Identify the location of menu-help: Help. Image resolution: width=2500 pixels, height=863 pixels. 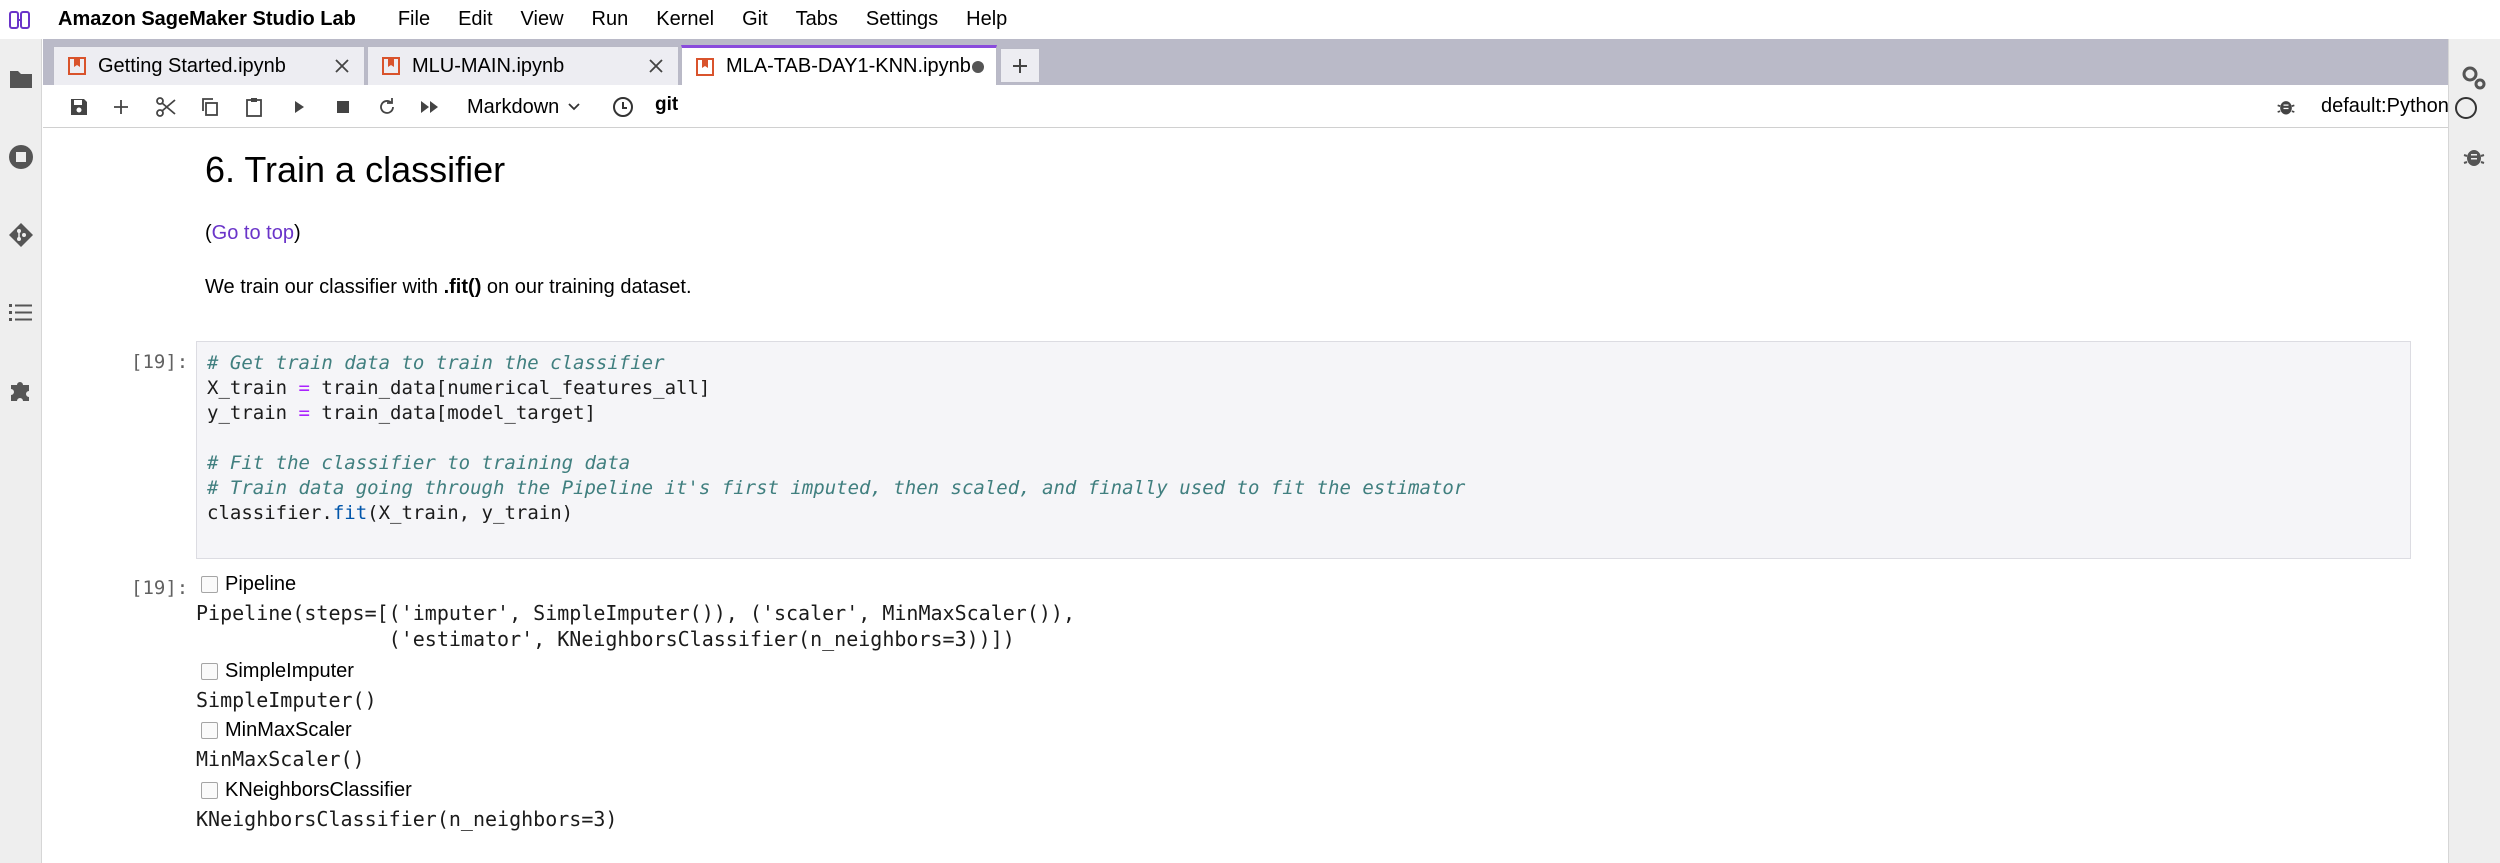
(986, 19).